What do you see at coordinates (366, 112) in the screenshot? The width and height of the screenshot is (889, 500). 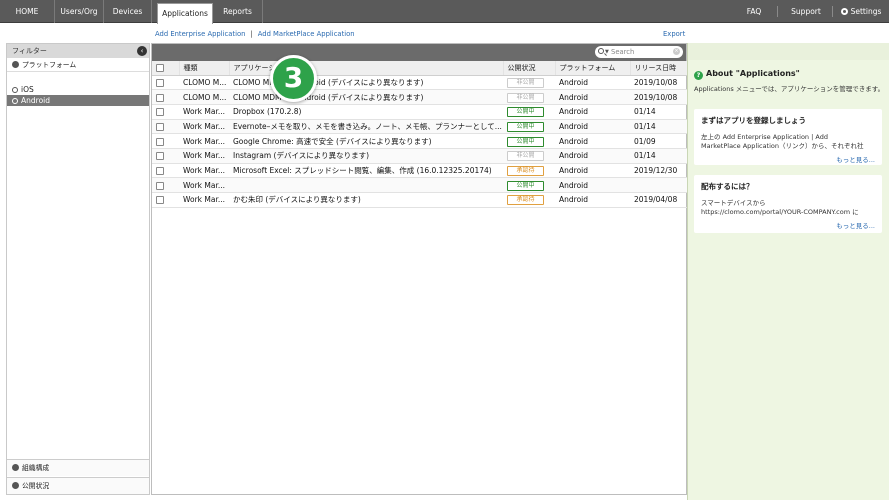 I see `application-name-cell: Dropbox (170.2.8)` at bounding box center [366, 112].